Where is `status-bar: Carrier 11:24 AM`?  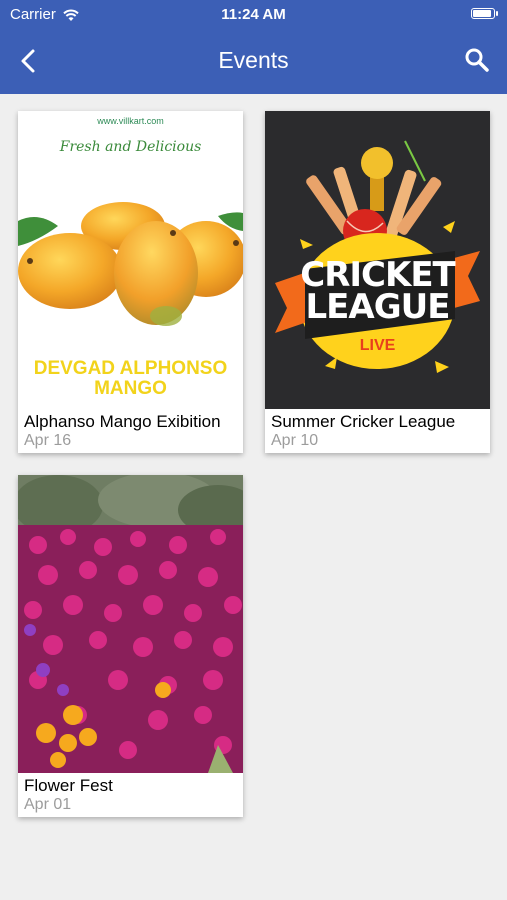
status-bar: Carrier 11:24 AM is located at coordinates (253, 14).